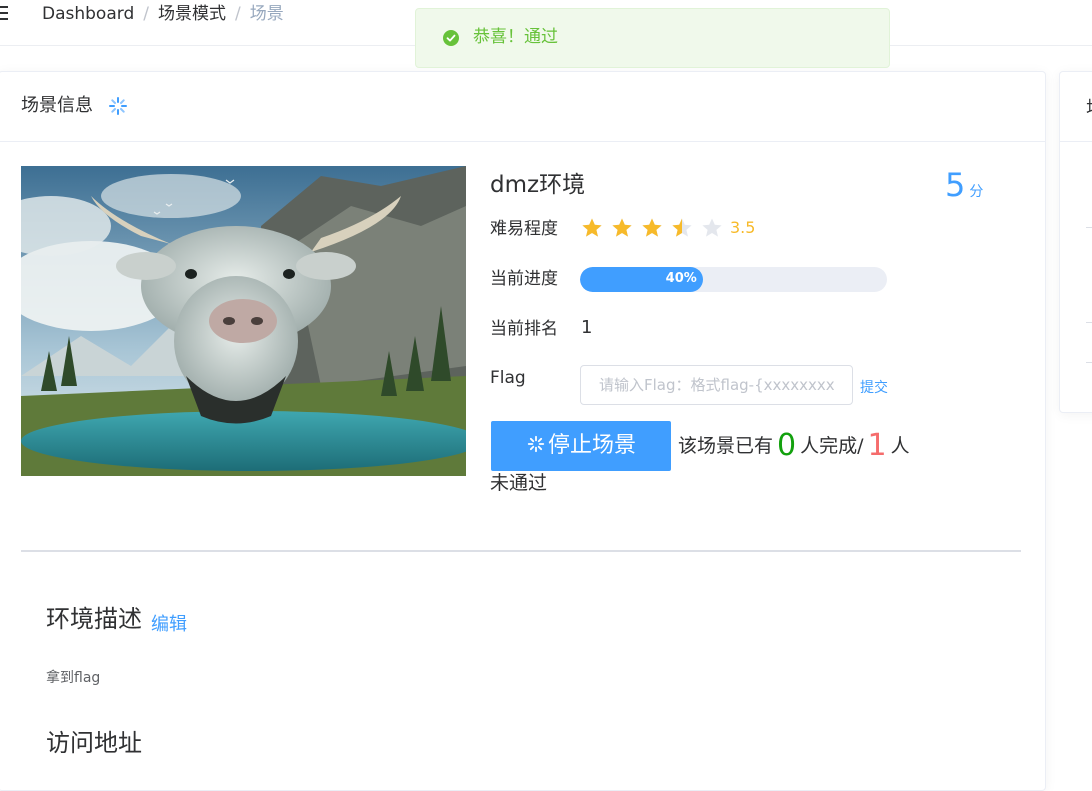 The height and width of the screenshot is (791, 1092). What do you see at coordinates (743, 227) in the screenshot?
I see `rating-text: 3.5` at bounding box center [743, 227].